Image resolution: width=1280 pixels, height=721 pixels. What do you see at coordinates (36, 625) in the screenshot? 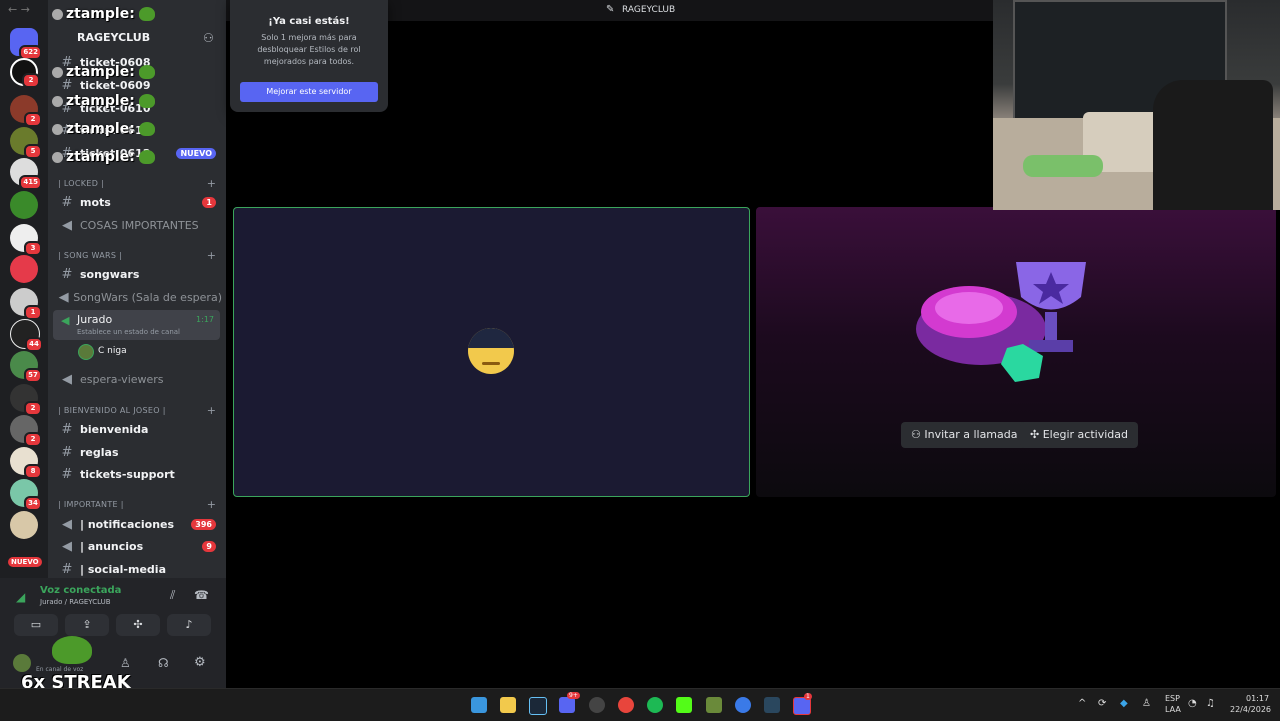
I see `camera-button: ▭` at bounding box center [36, 625].